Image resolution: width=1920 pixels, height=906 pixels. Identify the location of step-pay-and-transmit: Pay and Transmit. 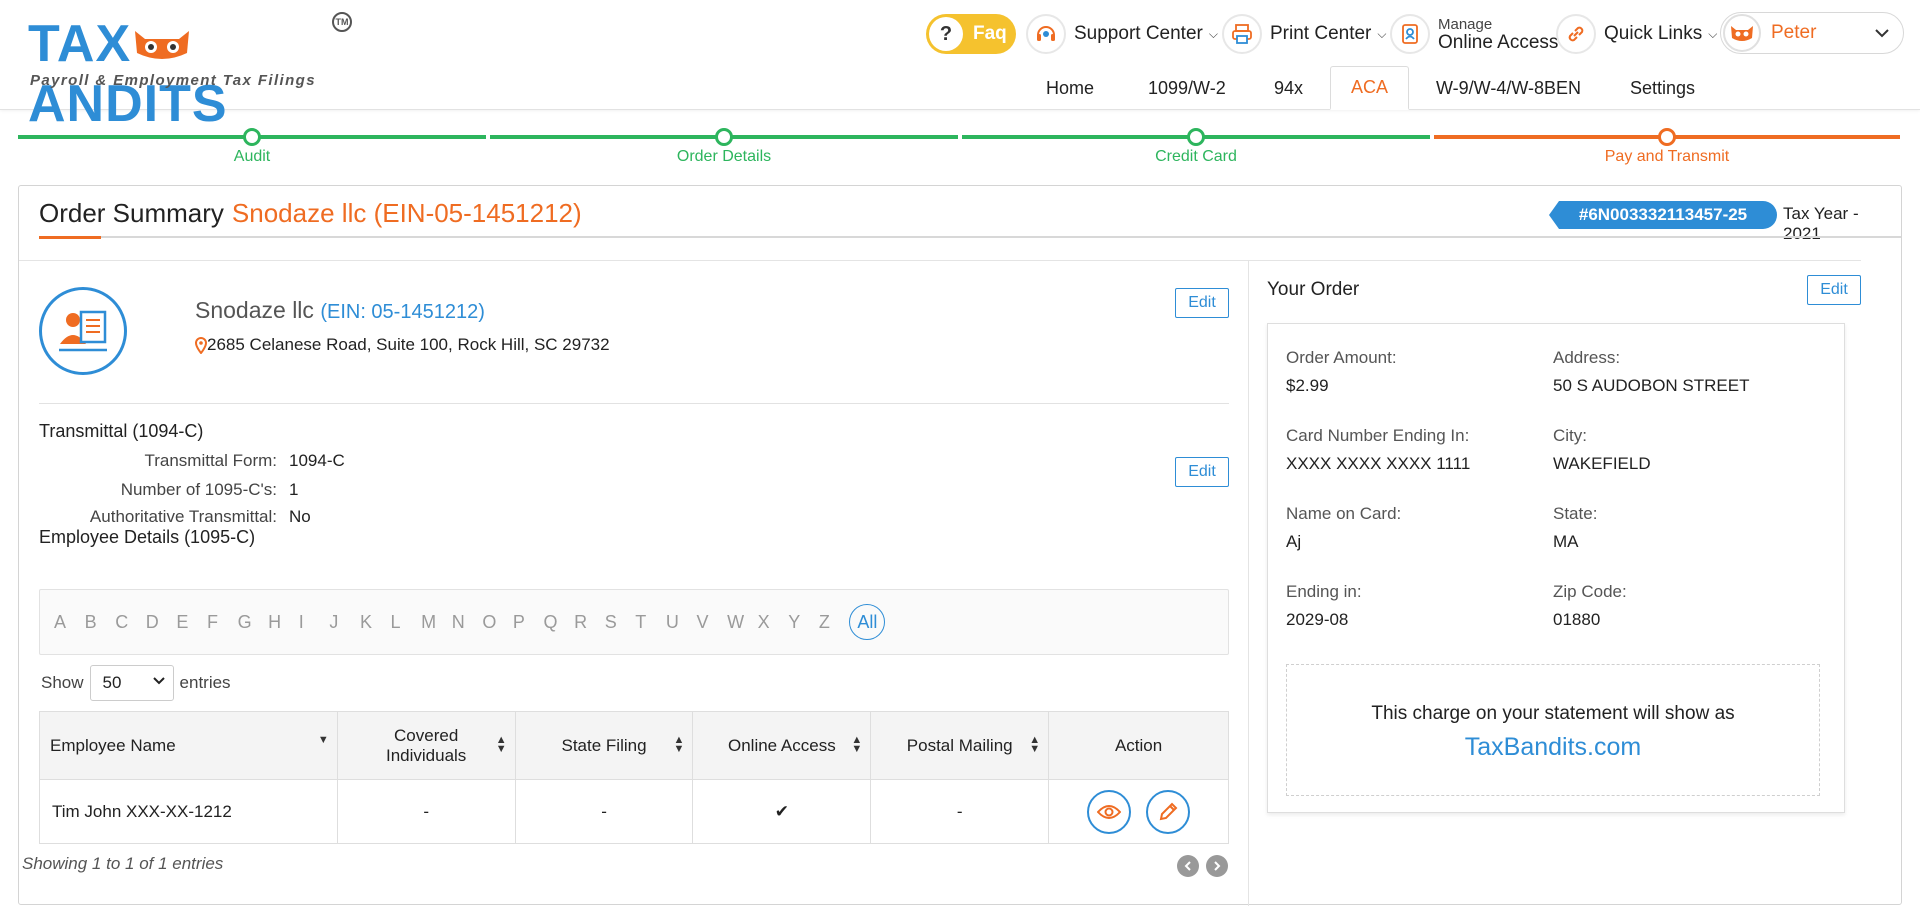
(1667, 148).